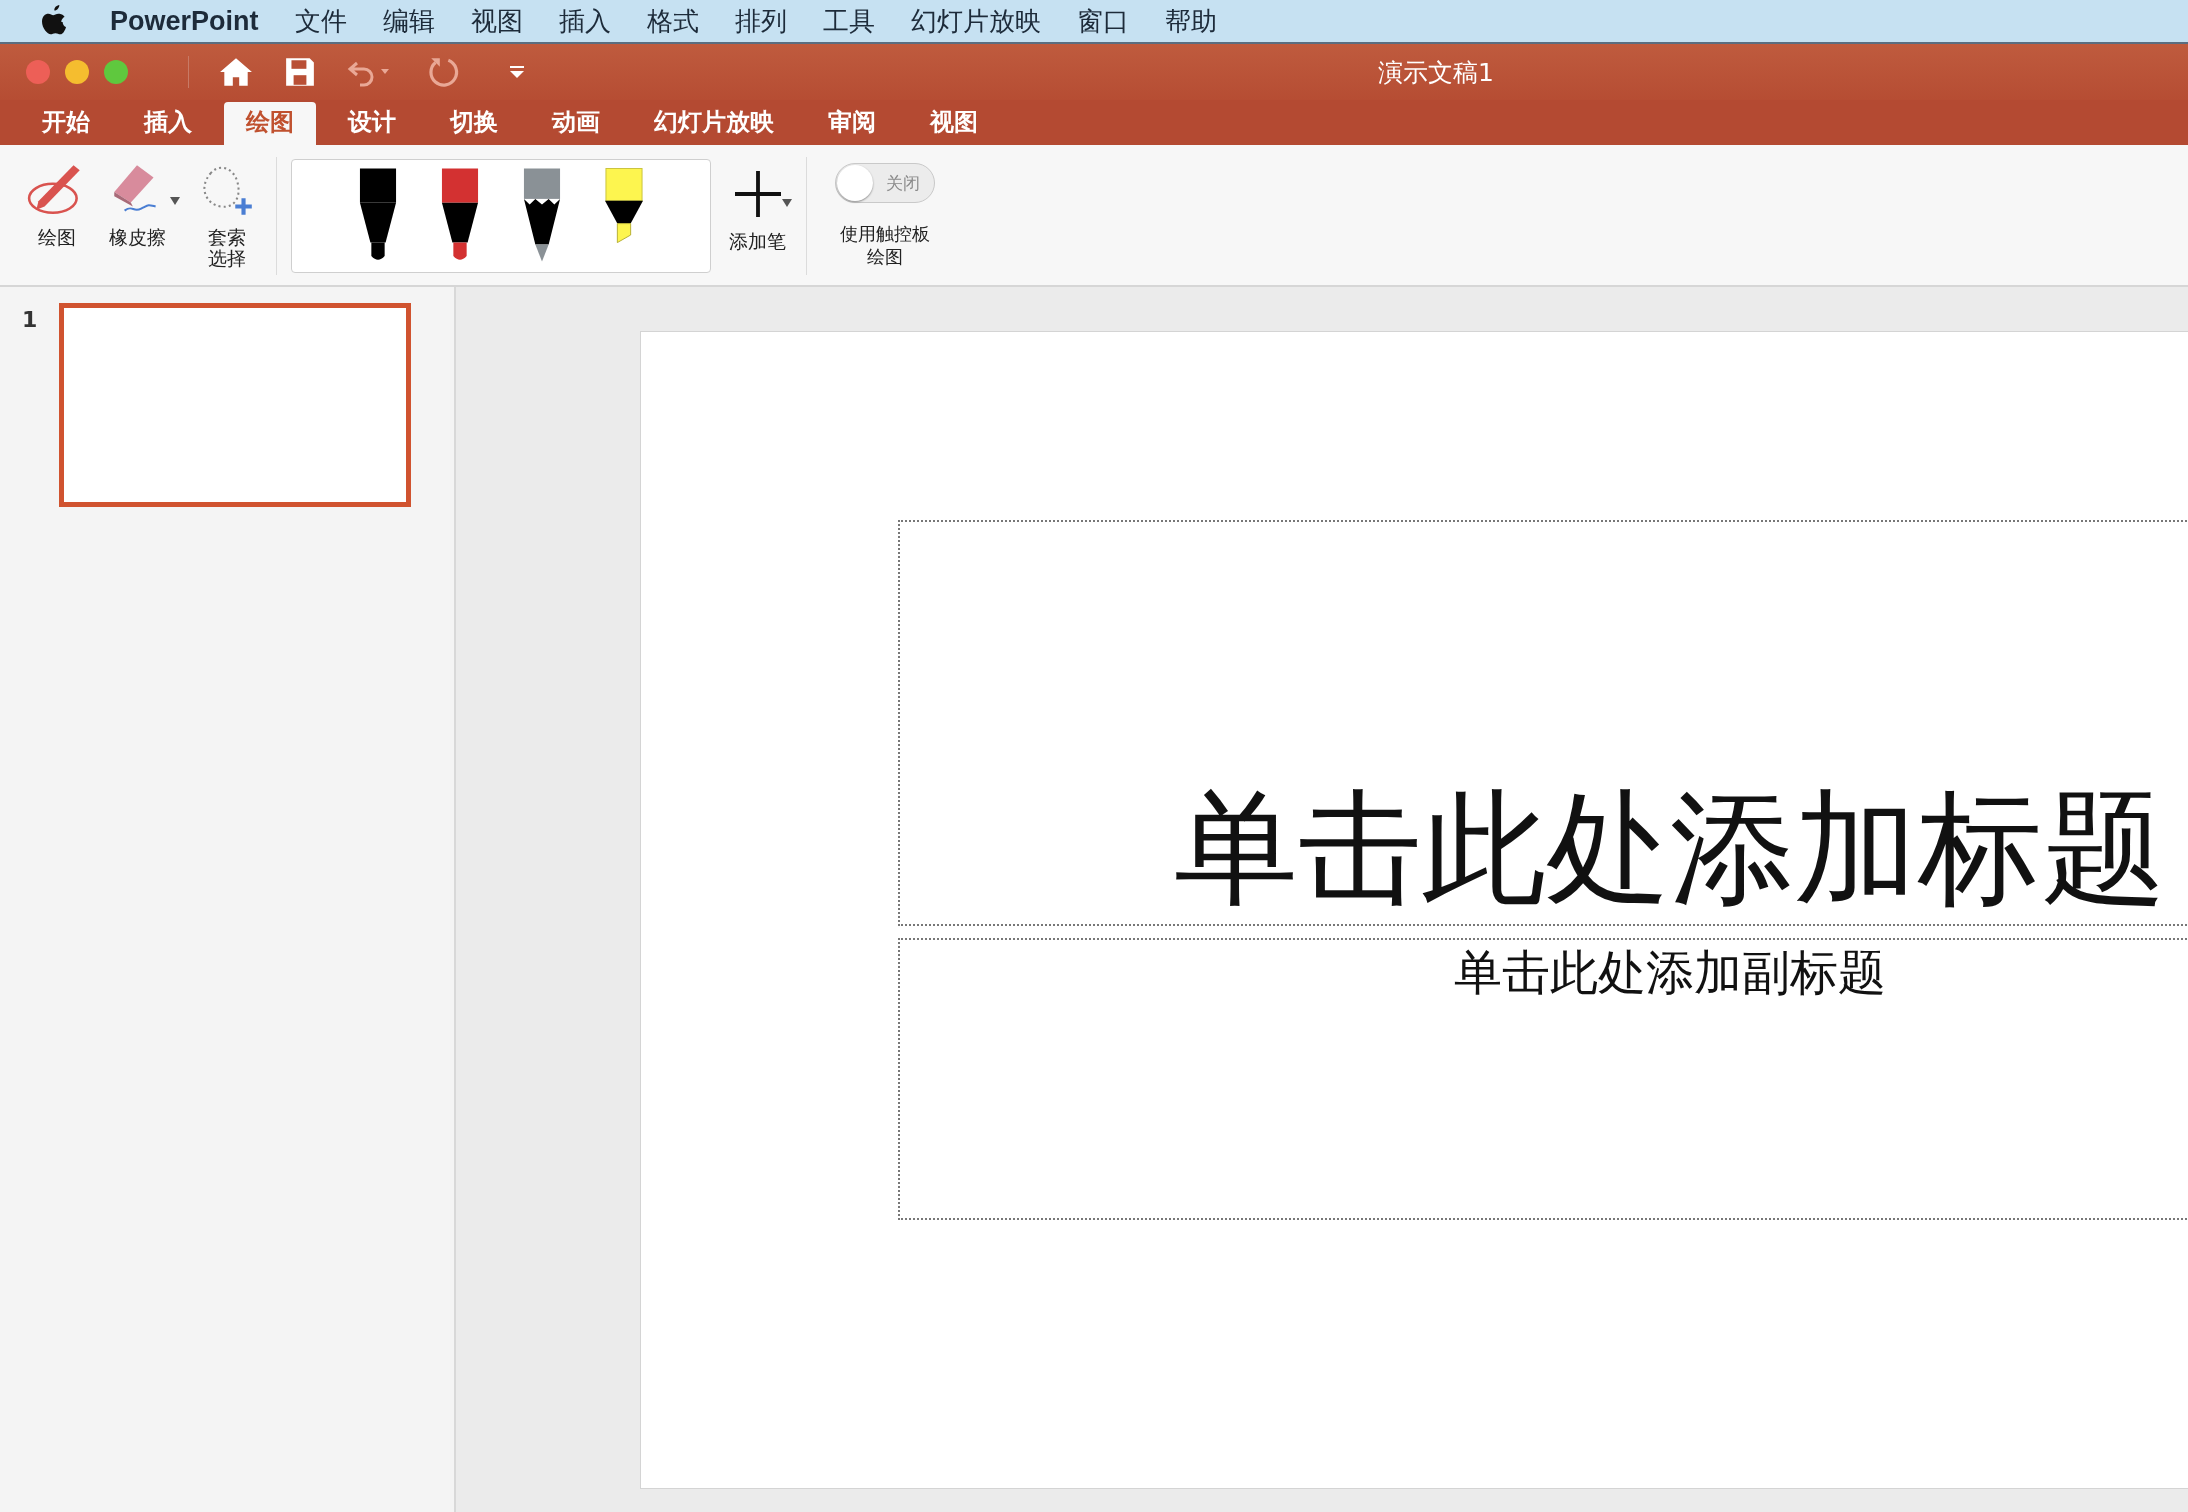 Image resolution: width=2188 pixels, height=1512 pixels. What do you see at coordinates (77, 72) in the screenshot?
I see `minimize-button` at bounding box center [77, 72].